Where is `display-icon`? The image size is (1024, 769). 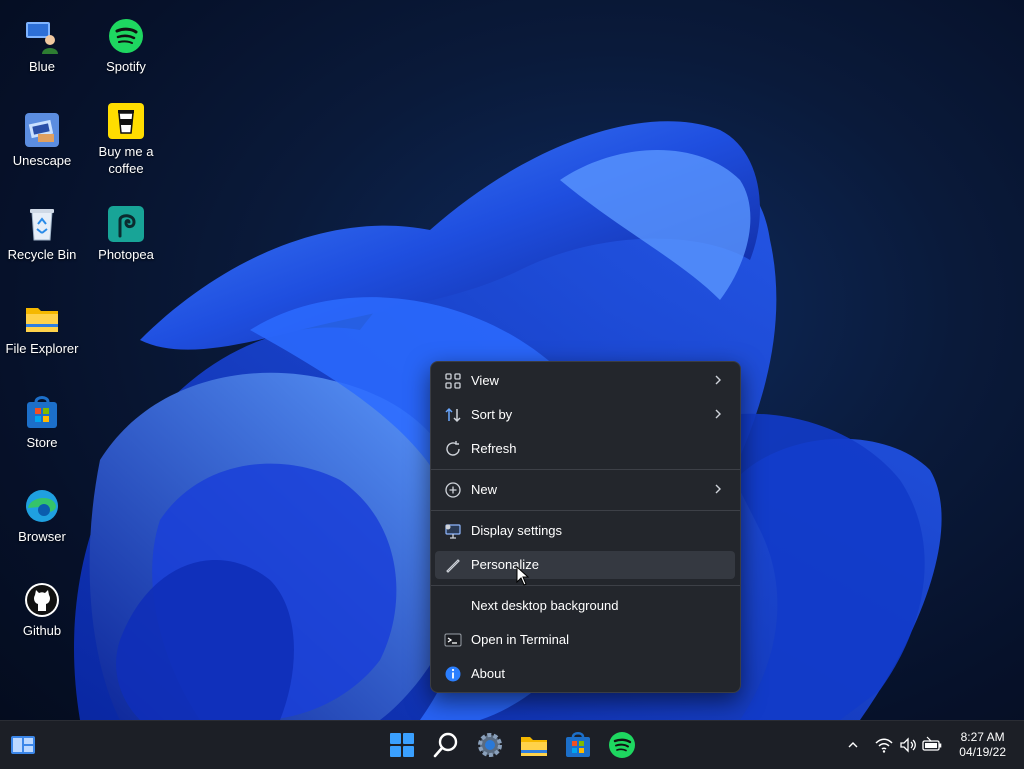 display-icon is located at coordinates (453, 531).